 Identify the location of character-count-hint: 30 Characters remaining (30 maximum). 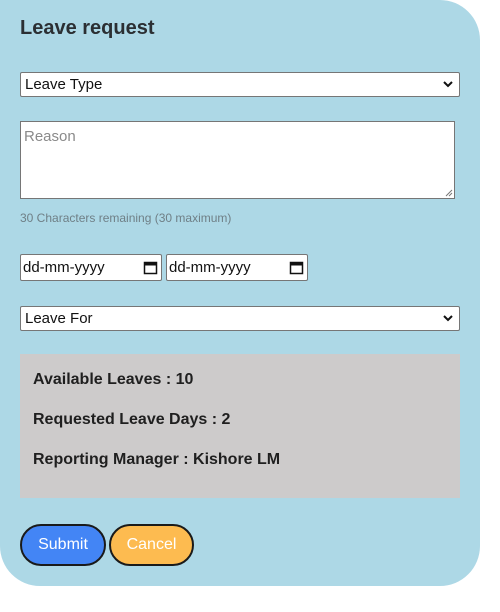
(126, 218).